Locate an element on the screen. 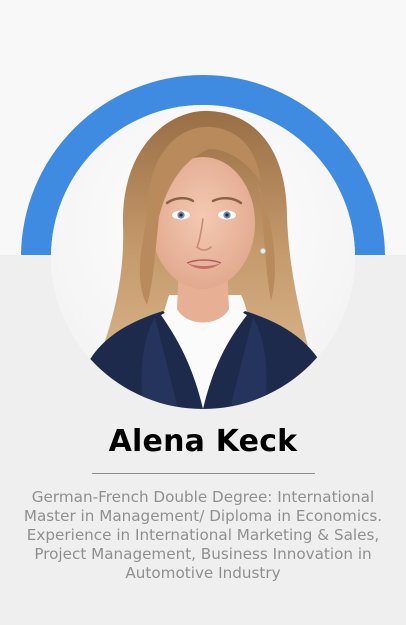  name-divider is located at coordinates (203, 473).